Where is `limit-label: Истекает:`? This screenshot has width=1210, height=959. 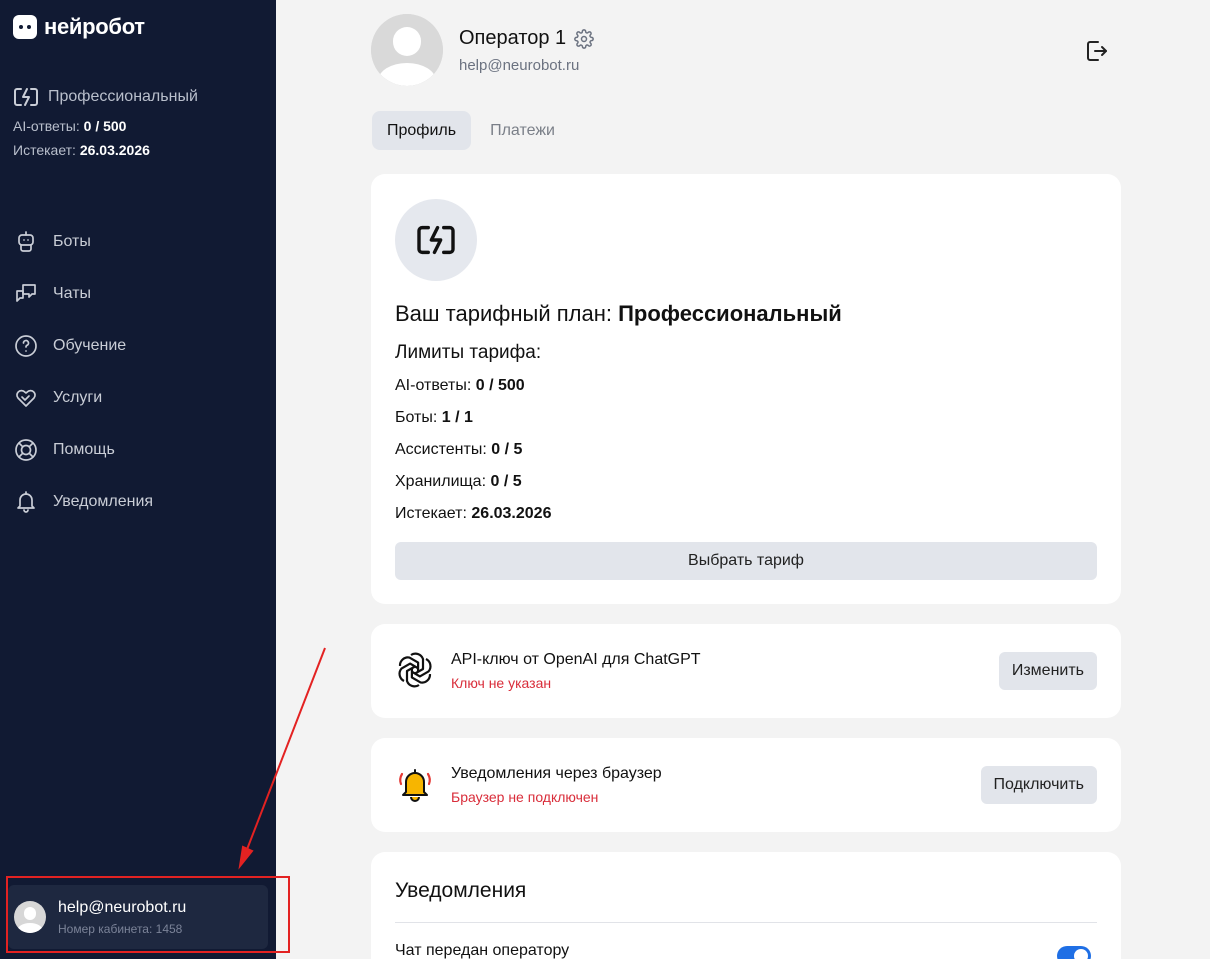
limit-label: Истекает: is located at coordinates (431, 513).